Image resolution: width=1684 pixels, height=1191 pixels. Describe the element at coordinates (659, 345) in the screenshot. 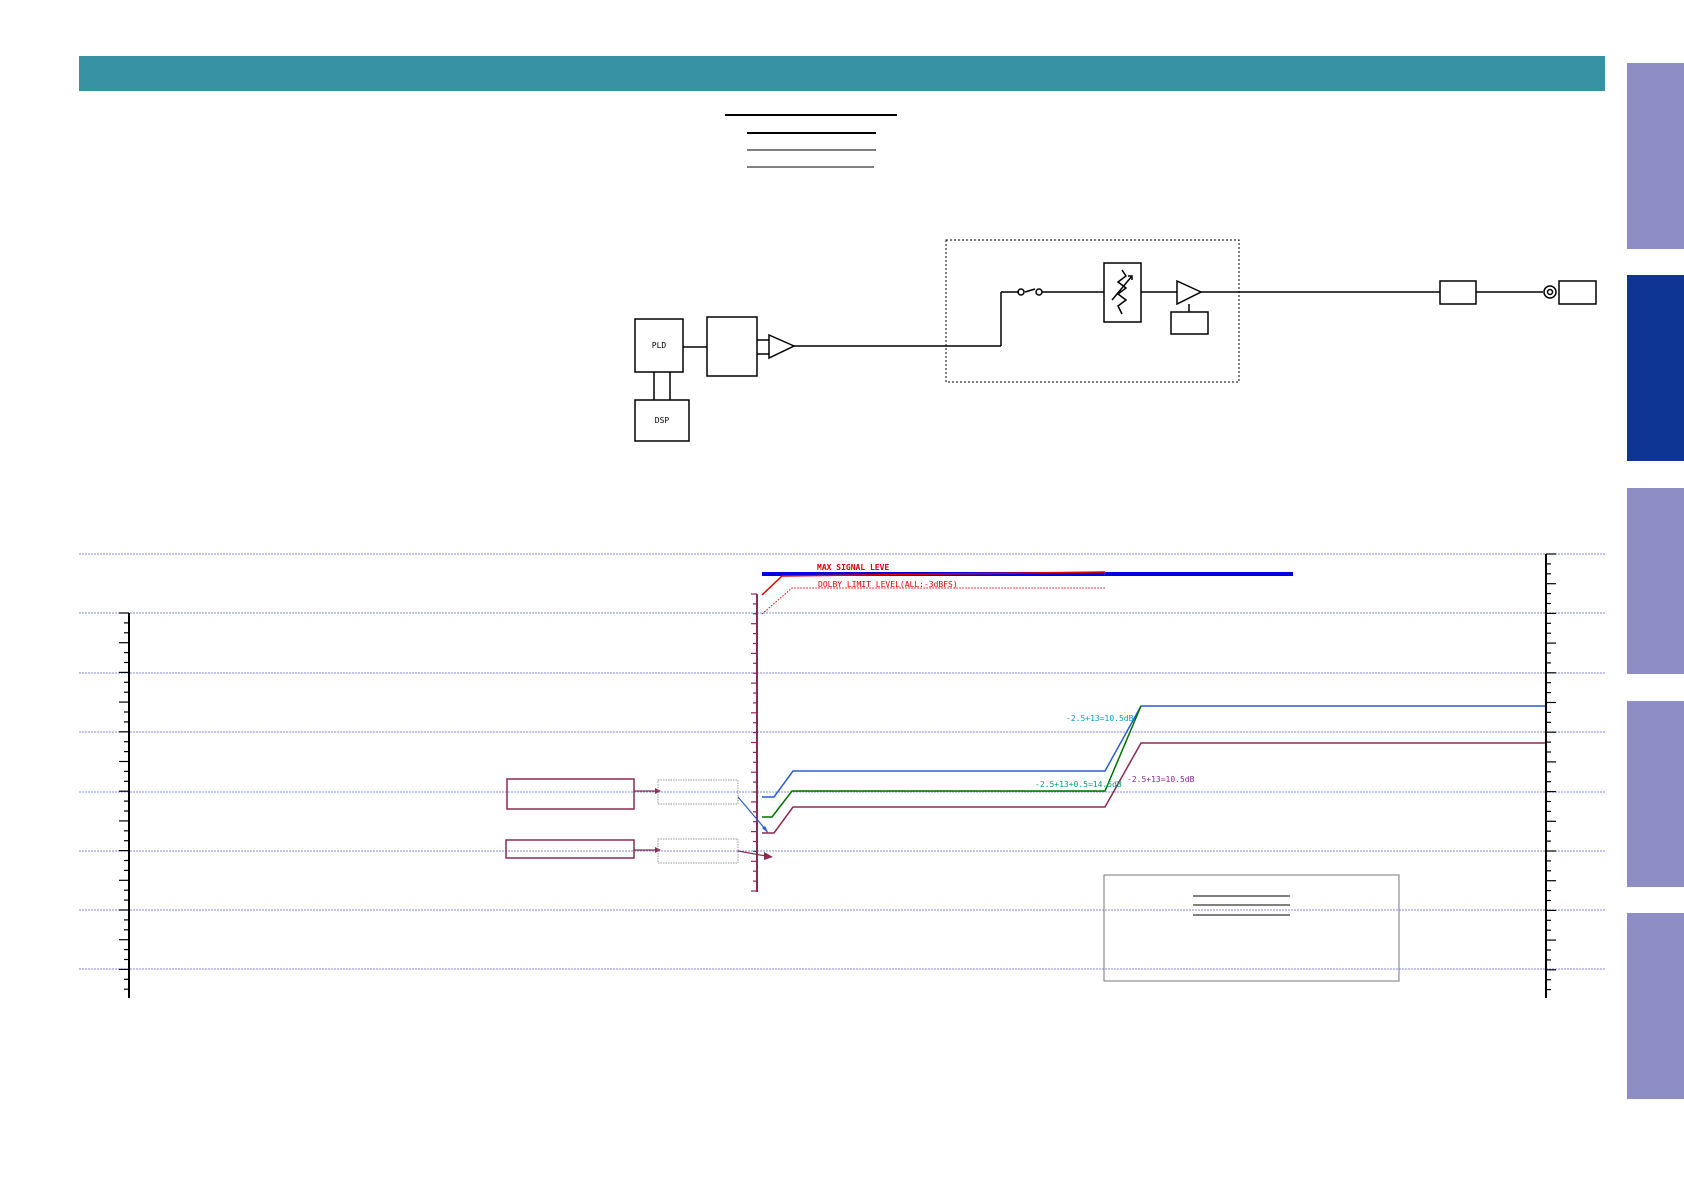

I see `pld-label: PLD` at that location.